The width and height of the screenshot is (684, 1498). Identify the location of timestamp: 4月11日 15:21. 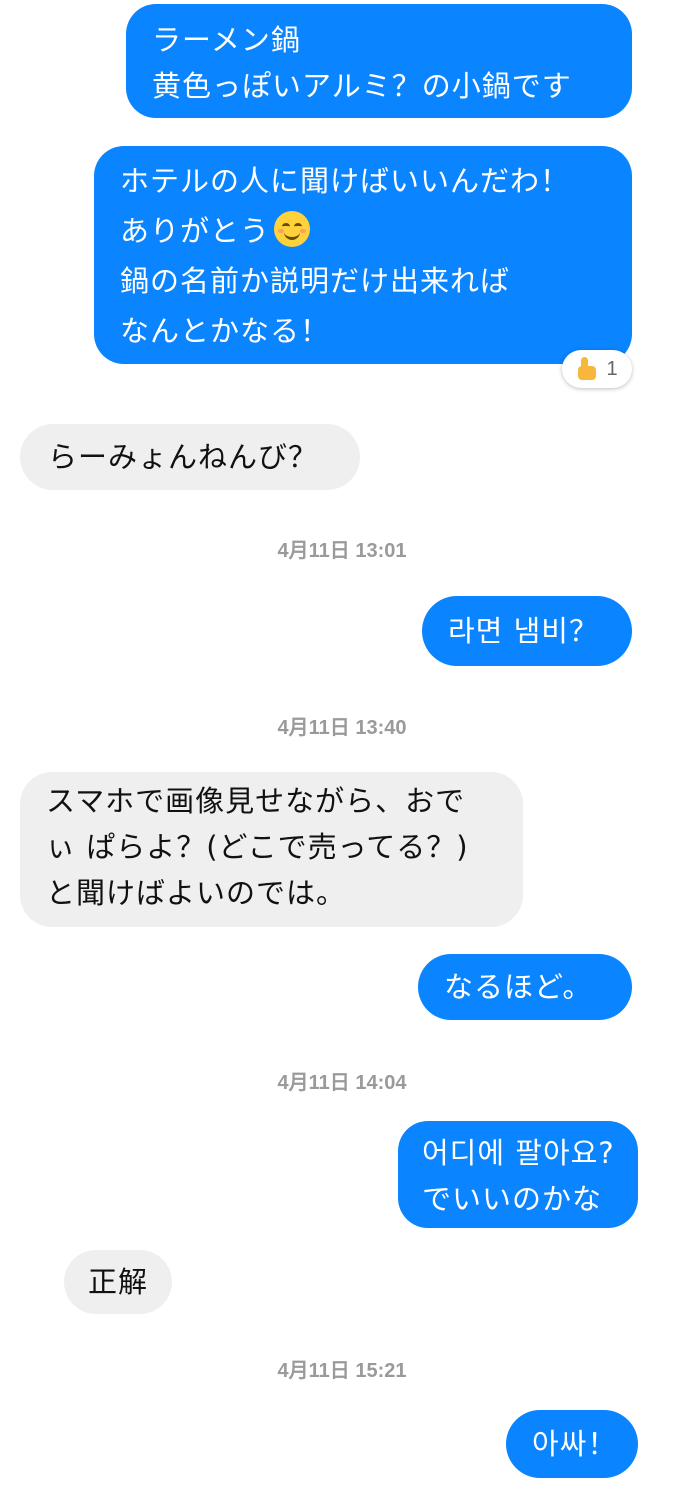
(342, 1371).